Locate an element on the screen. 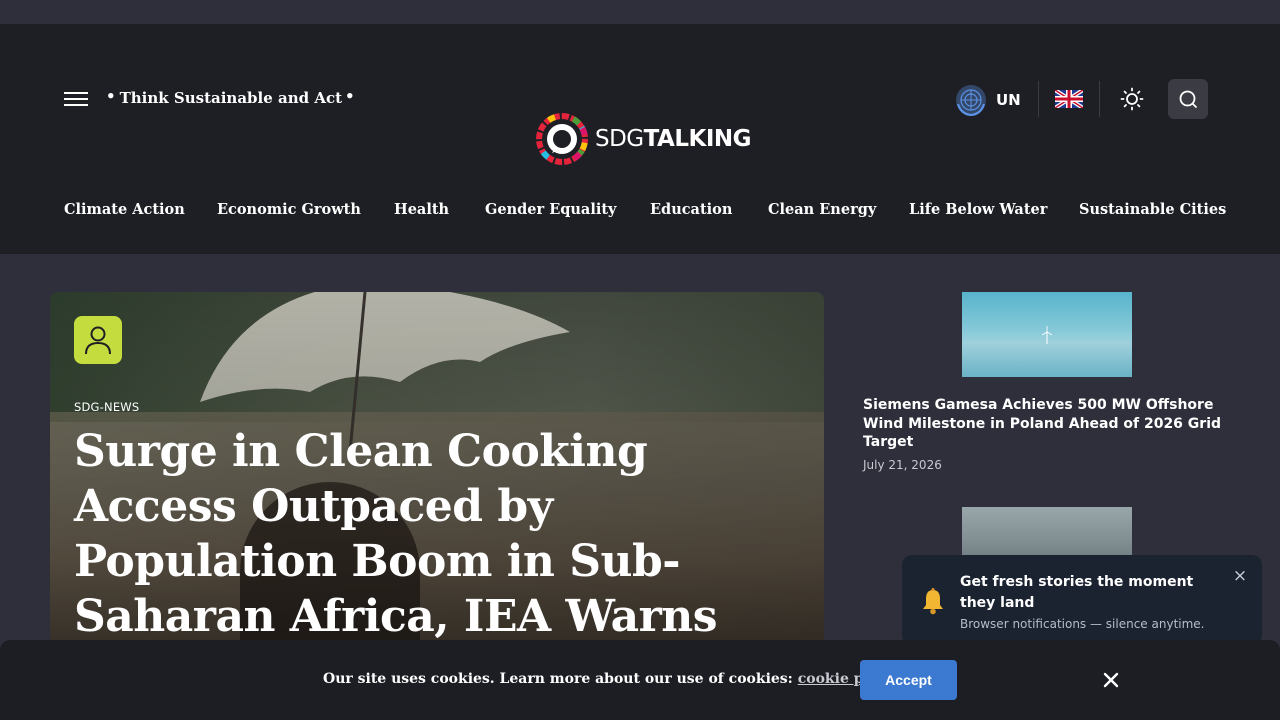 The width and height of the screenshot is (1280, 720). nav-item-gender-equality: Gender Equality is located at coordinates (550, 209).